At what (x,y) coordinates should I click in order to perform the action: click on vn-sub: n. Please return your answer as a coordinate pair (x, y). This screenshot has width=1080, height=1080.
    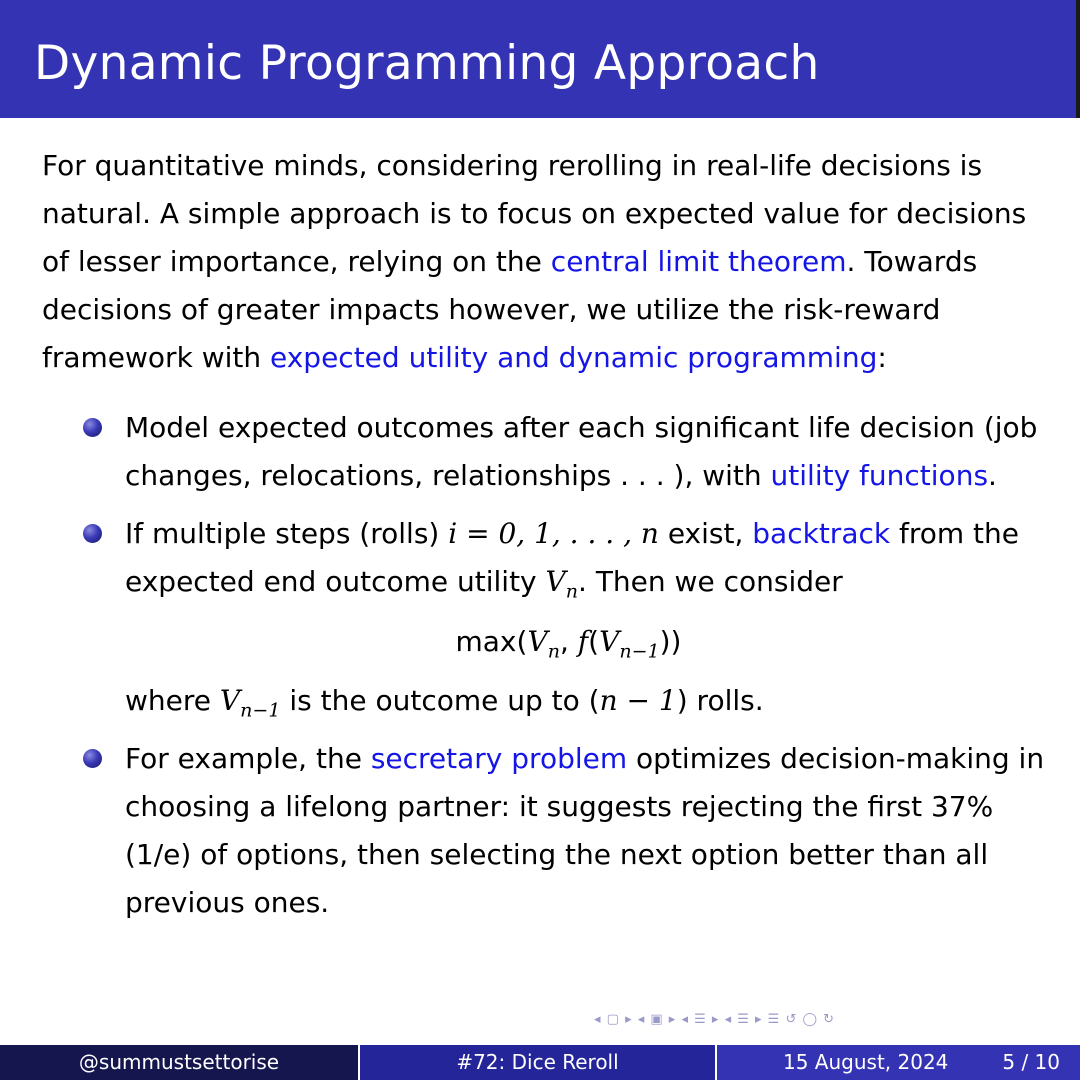
    Looking at the image, I should click on (572, 591).